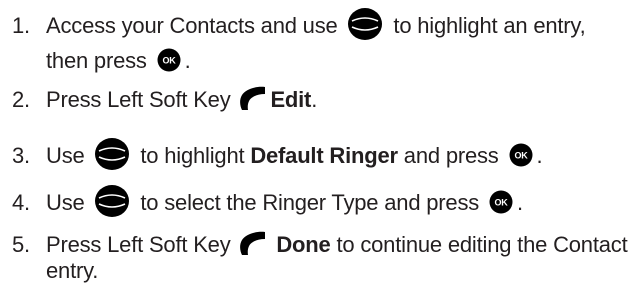  Describe the element at coordinates (303, 244) in the screenshot. I see `softkey-label: Done` at that location.